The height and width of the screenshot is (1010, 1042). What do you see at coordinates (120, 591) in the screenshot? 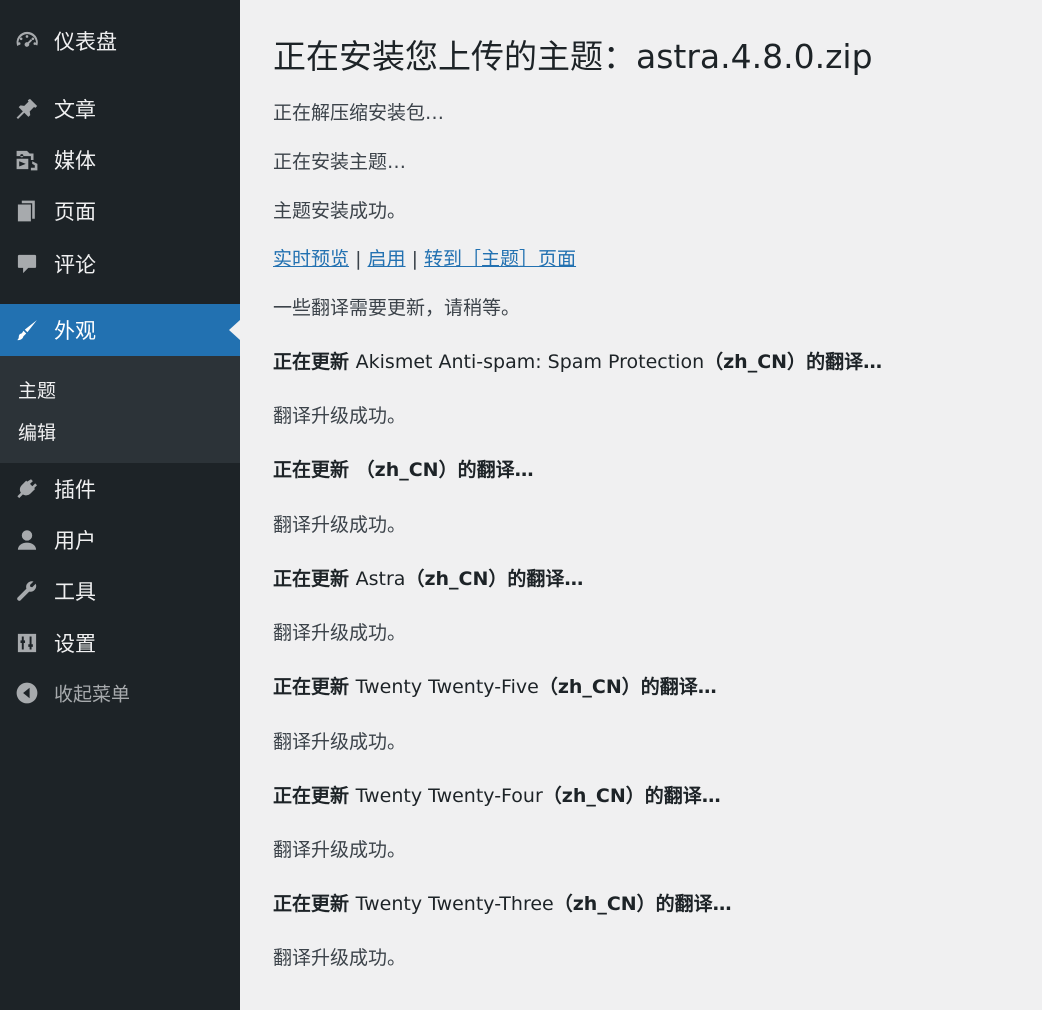
I see `menu-item-tools: 工具` at bounding box center [120, 591].